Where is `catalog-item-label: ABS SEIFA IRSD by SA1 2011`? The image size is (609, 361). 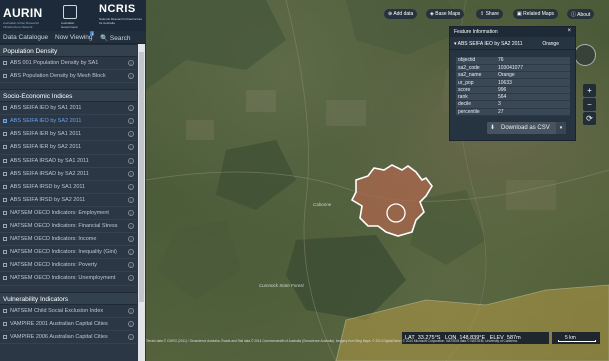 catalog-item-label: ABS SEIFA IRSD by SA1 2011 is located at coordinates (48, 186).